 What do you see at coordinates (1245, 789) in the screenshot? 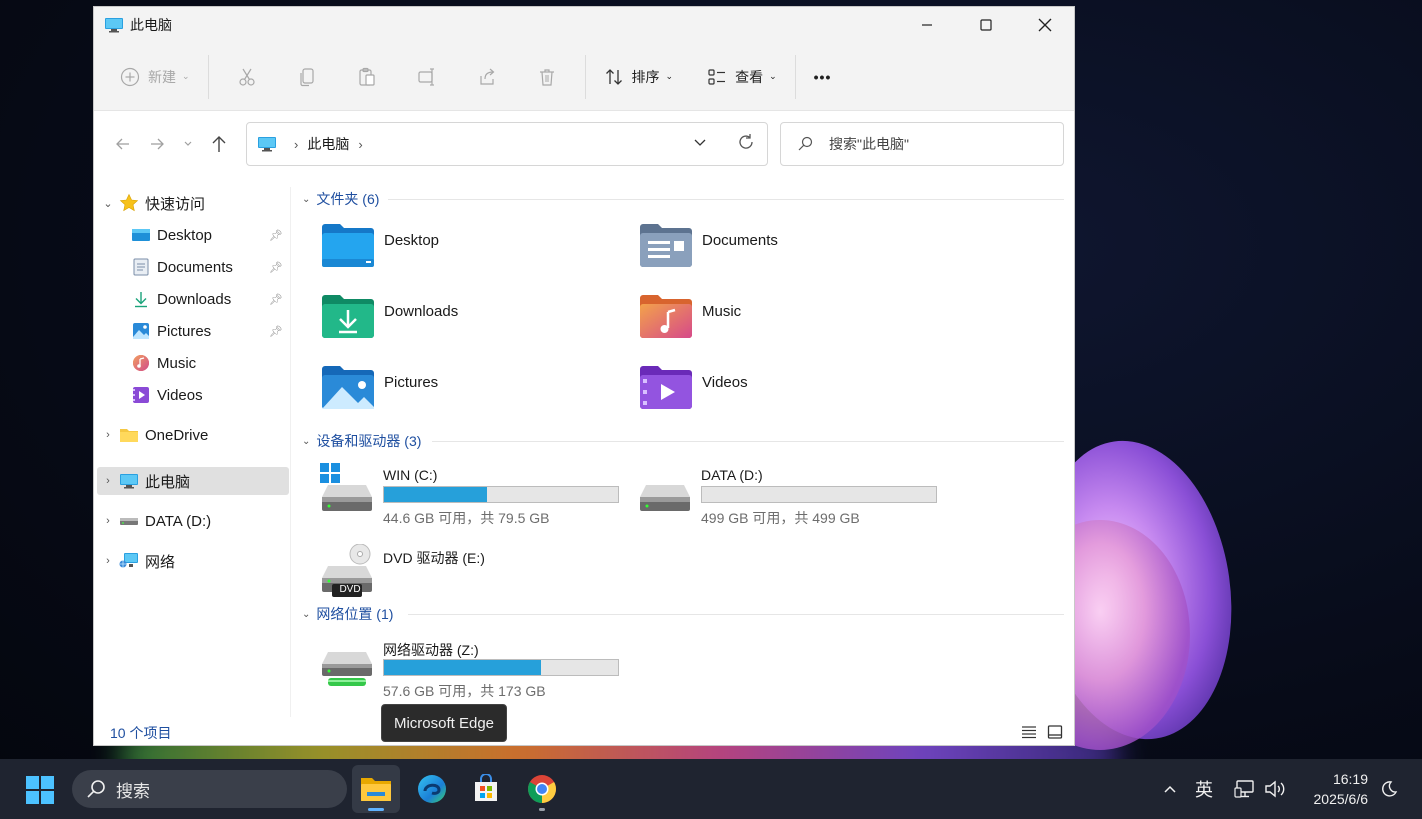
I see `network-status-button` at bounding box center [1245, 789].